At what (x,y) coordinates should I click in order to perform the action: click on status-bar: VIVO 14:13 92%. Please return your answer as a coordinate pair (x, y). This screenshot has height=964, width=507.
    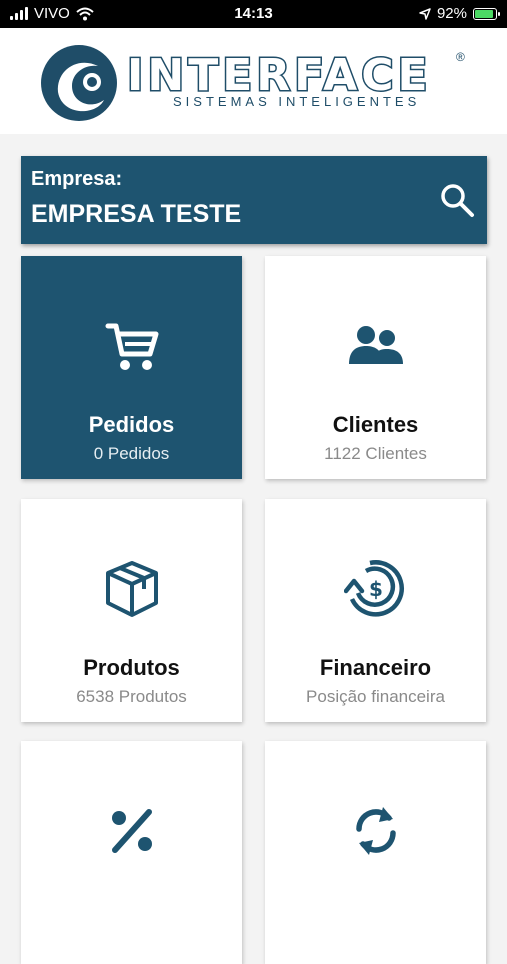
    Looking at the image, I should click on (253, 14).